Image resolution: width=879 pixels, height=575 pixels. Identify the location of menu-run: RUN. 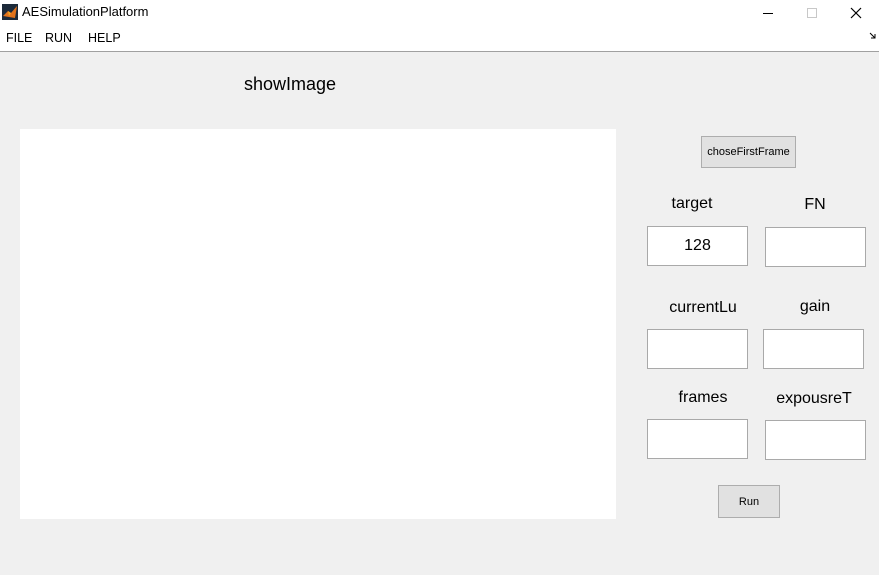
(58, 38).